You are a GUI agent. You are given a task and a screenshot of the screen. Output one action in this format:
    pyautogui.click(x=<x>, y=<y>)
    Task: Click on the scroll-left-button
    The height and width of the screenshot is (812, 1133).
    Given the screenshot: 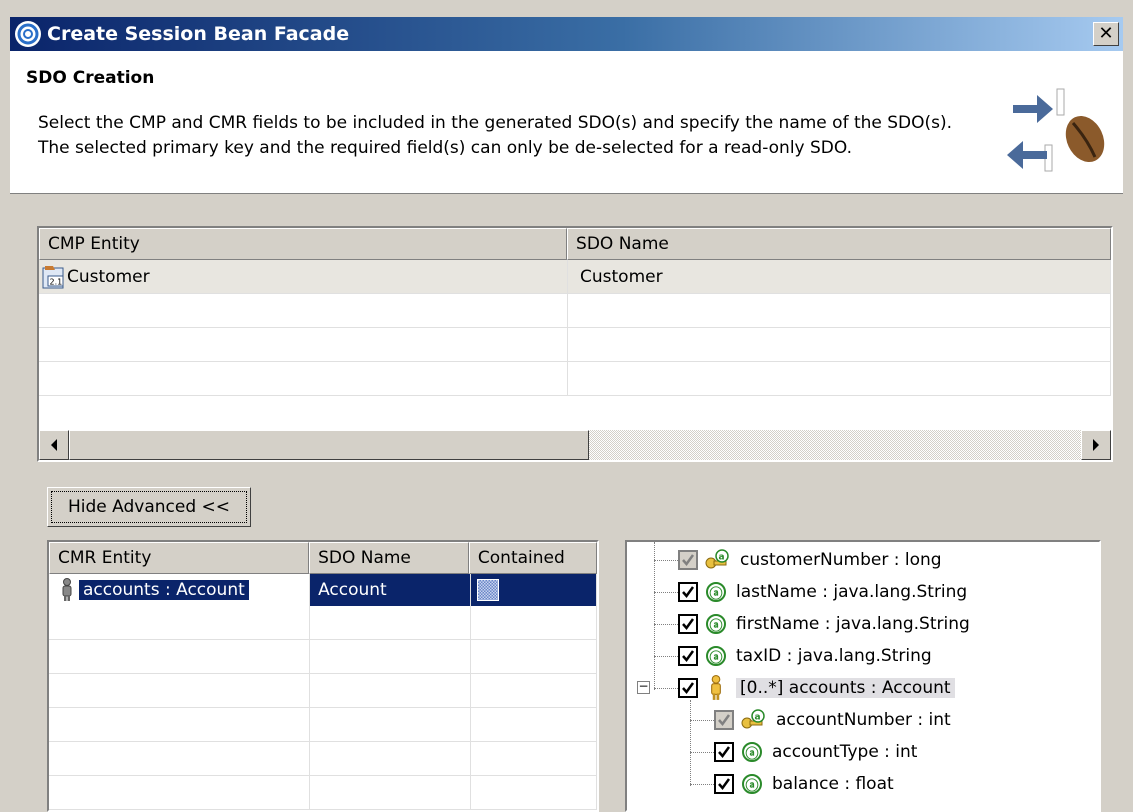 What is the action you would take?
    pyautogui.click(x=54, y=445)
    